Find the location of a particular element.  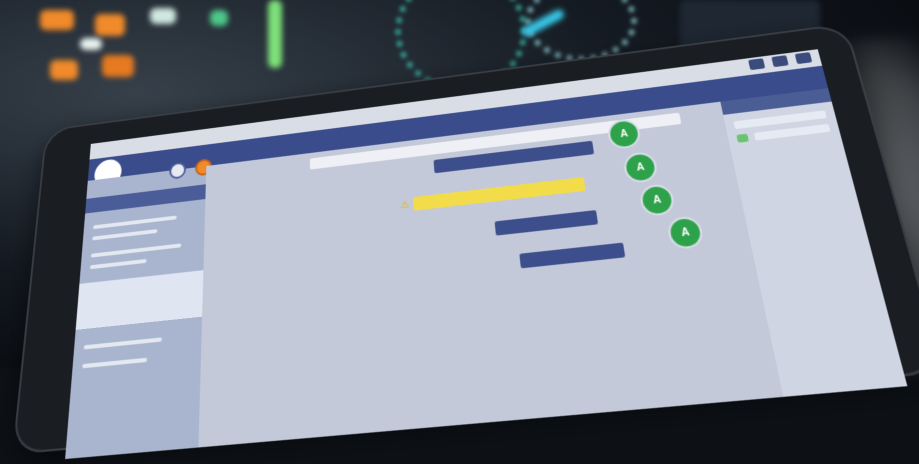

panel-bar-green is located at coordinates (275, 34).